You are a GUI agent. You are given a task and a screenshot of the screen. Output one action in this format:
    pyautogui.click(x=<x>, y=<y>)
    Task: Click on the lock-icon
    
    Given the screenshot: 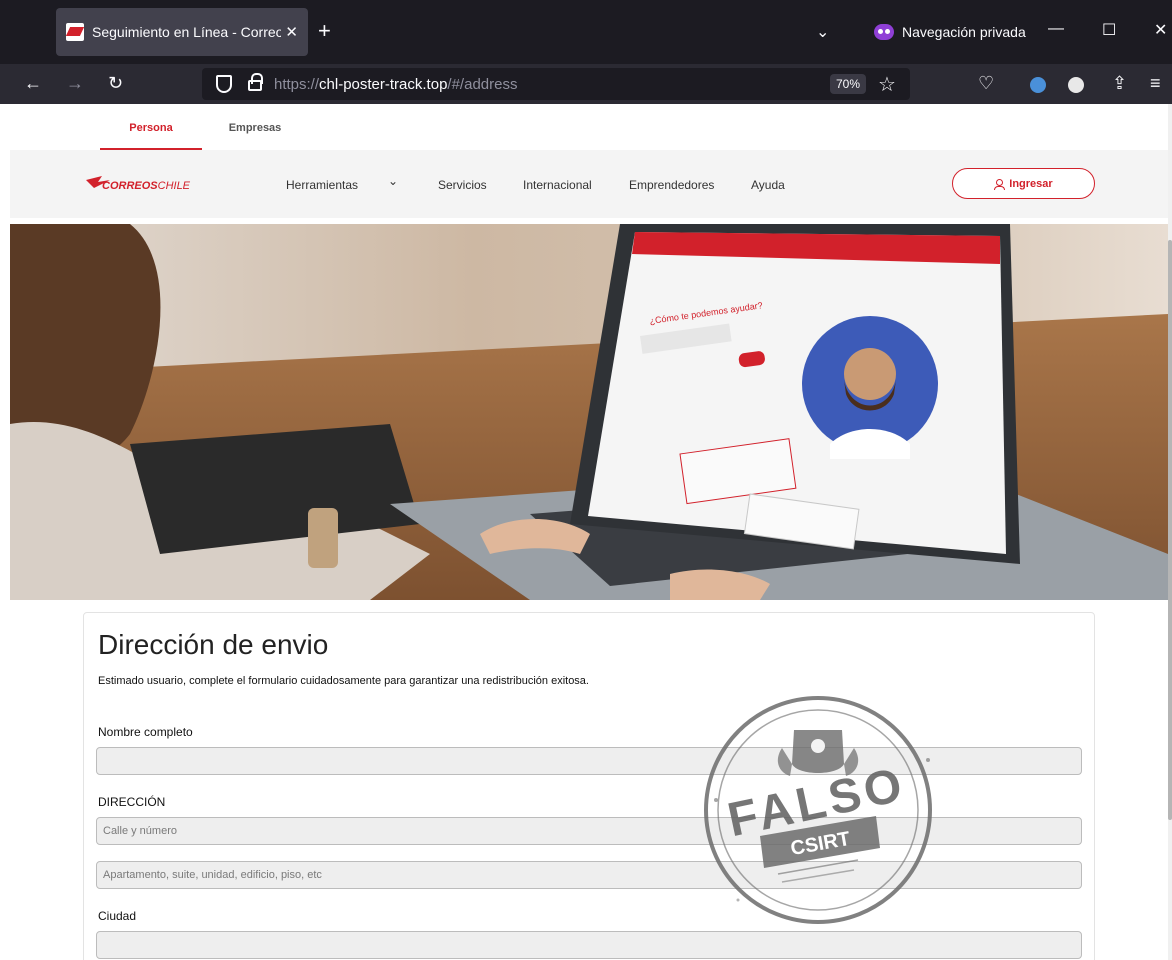 What is the action you would take?
    pyautogui.click(x=255, y=82)
    